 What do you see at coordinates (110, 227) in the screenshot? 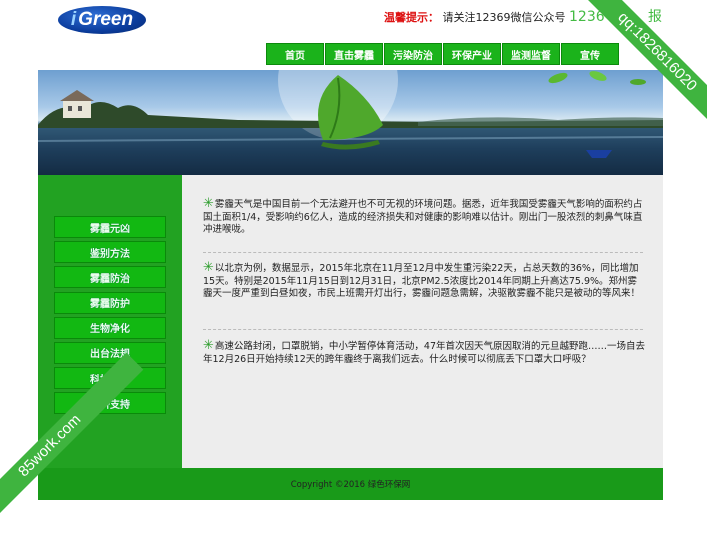
I see `sidebar-item-haze-causes: 雾霾元凶` at bounding box center [110, 227].